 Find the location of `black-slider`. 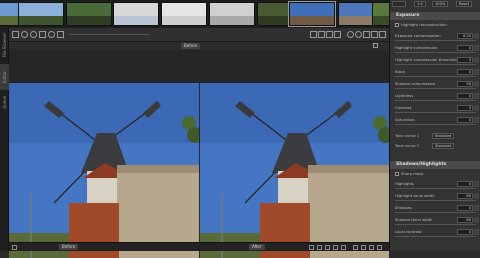

black-slider is located at coordinates (435, 76).